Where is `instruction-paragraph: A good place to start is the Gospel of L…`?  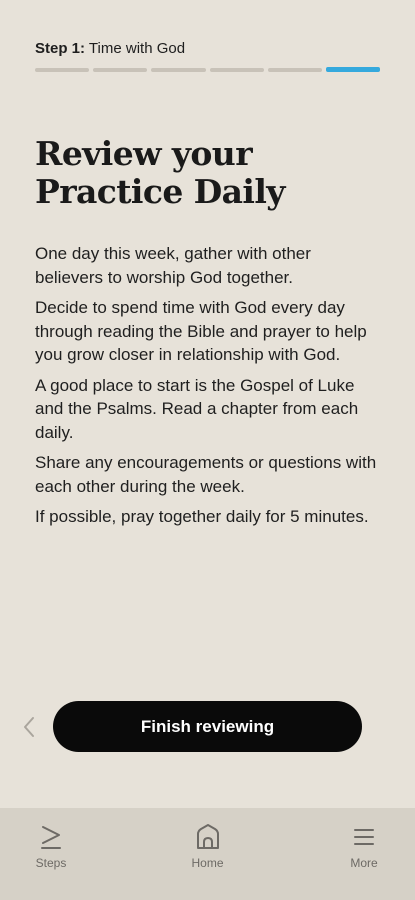 instruction-paragraph: A good place to start is the Gospel of L… is located at coordinates (197, 408).